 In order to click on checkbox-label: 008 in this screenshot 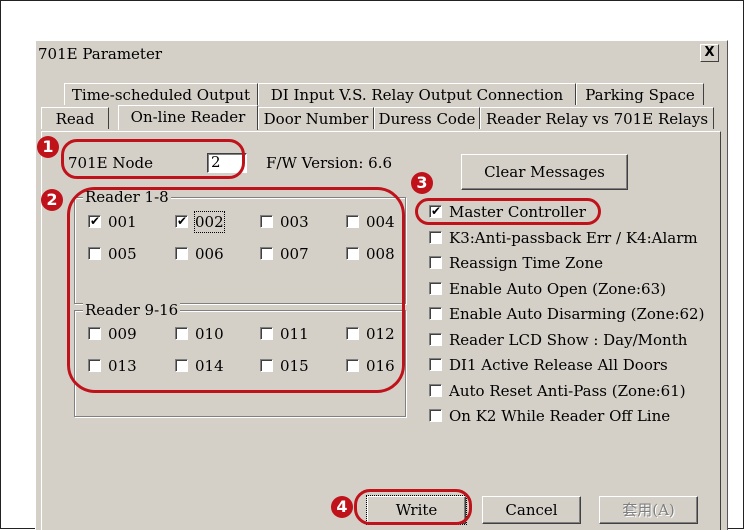, I will do `click(380, 254)`.